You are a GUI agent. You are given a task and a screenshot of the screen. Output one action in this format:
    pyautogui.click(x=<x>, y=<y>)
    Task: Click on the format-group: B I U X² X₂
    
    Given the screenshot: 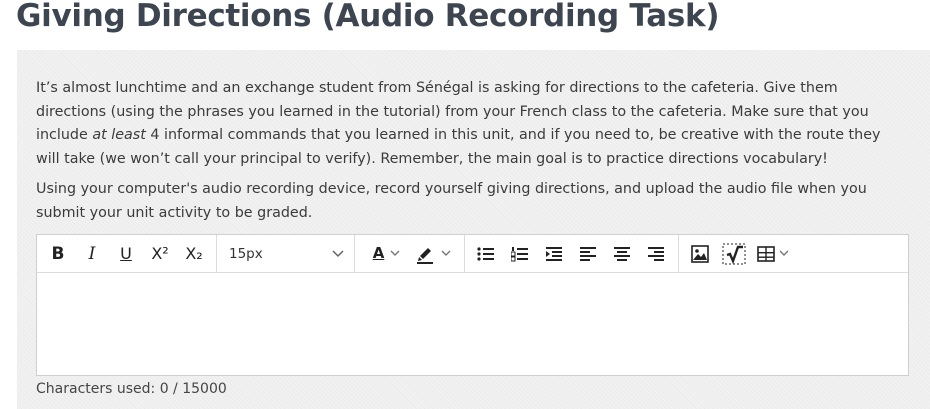 What is the action you would take?
    pyautogui.click(x=127, y=253)
    